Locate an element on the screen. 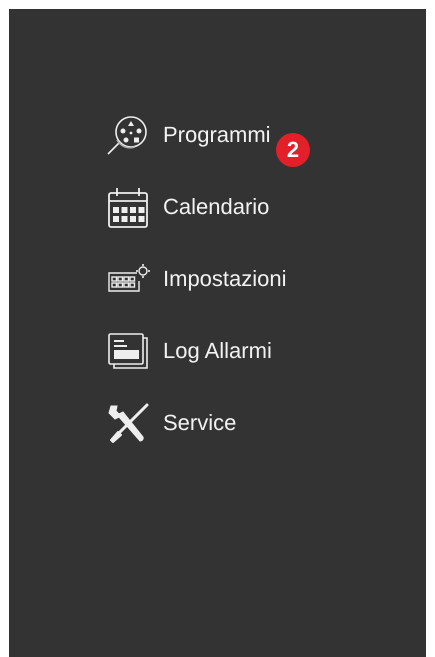 This screenshot has height=657, width=435. menu-item: Service is located at coordinates (170, 423).